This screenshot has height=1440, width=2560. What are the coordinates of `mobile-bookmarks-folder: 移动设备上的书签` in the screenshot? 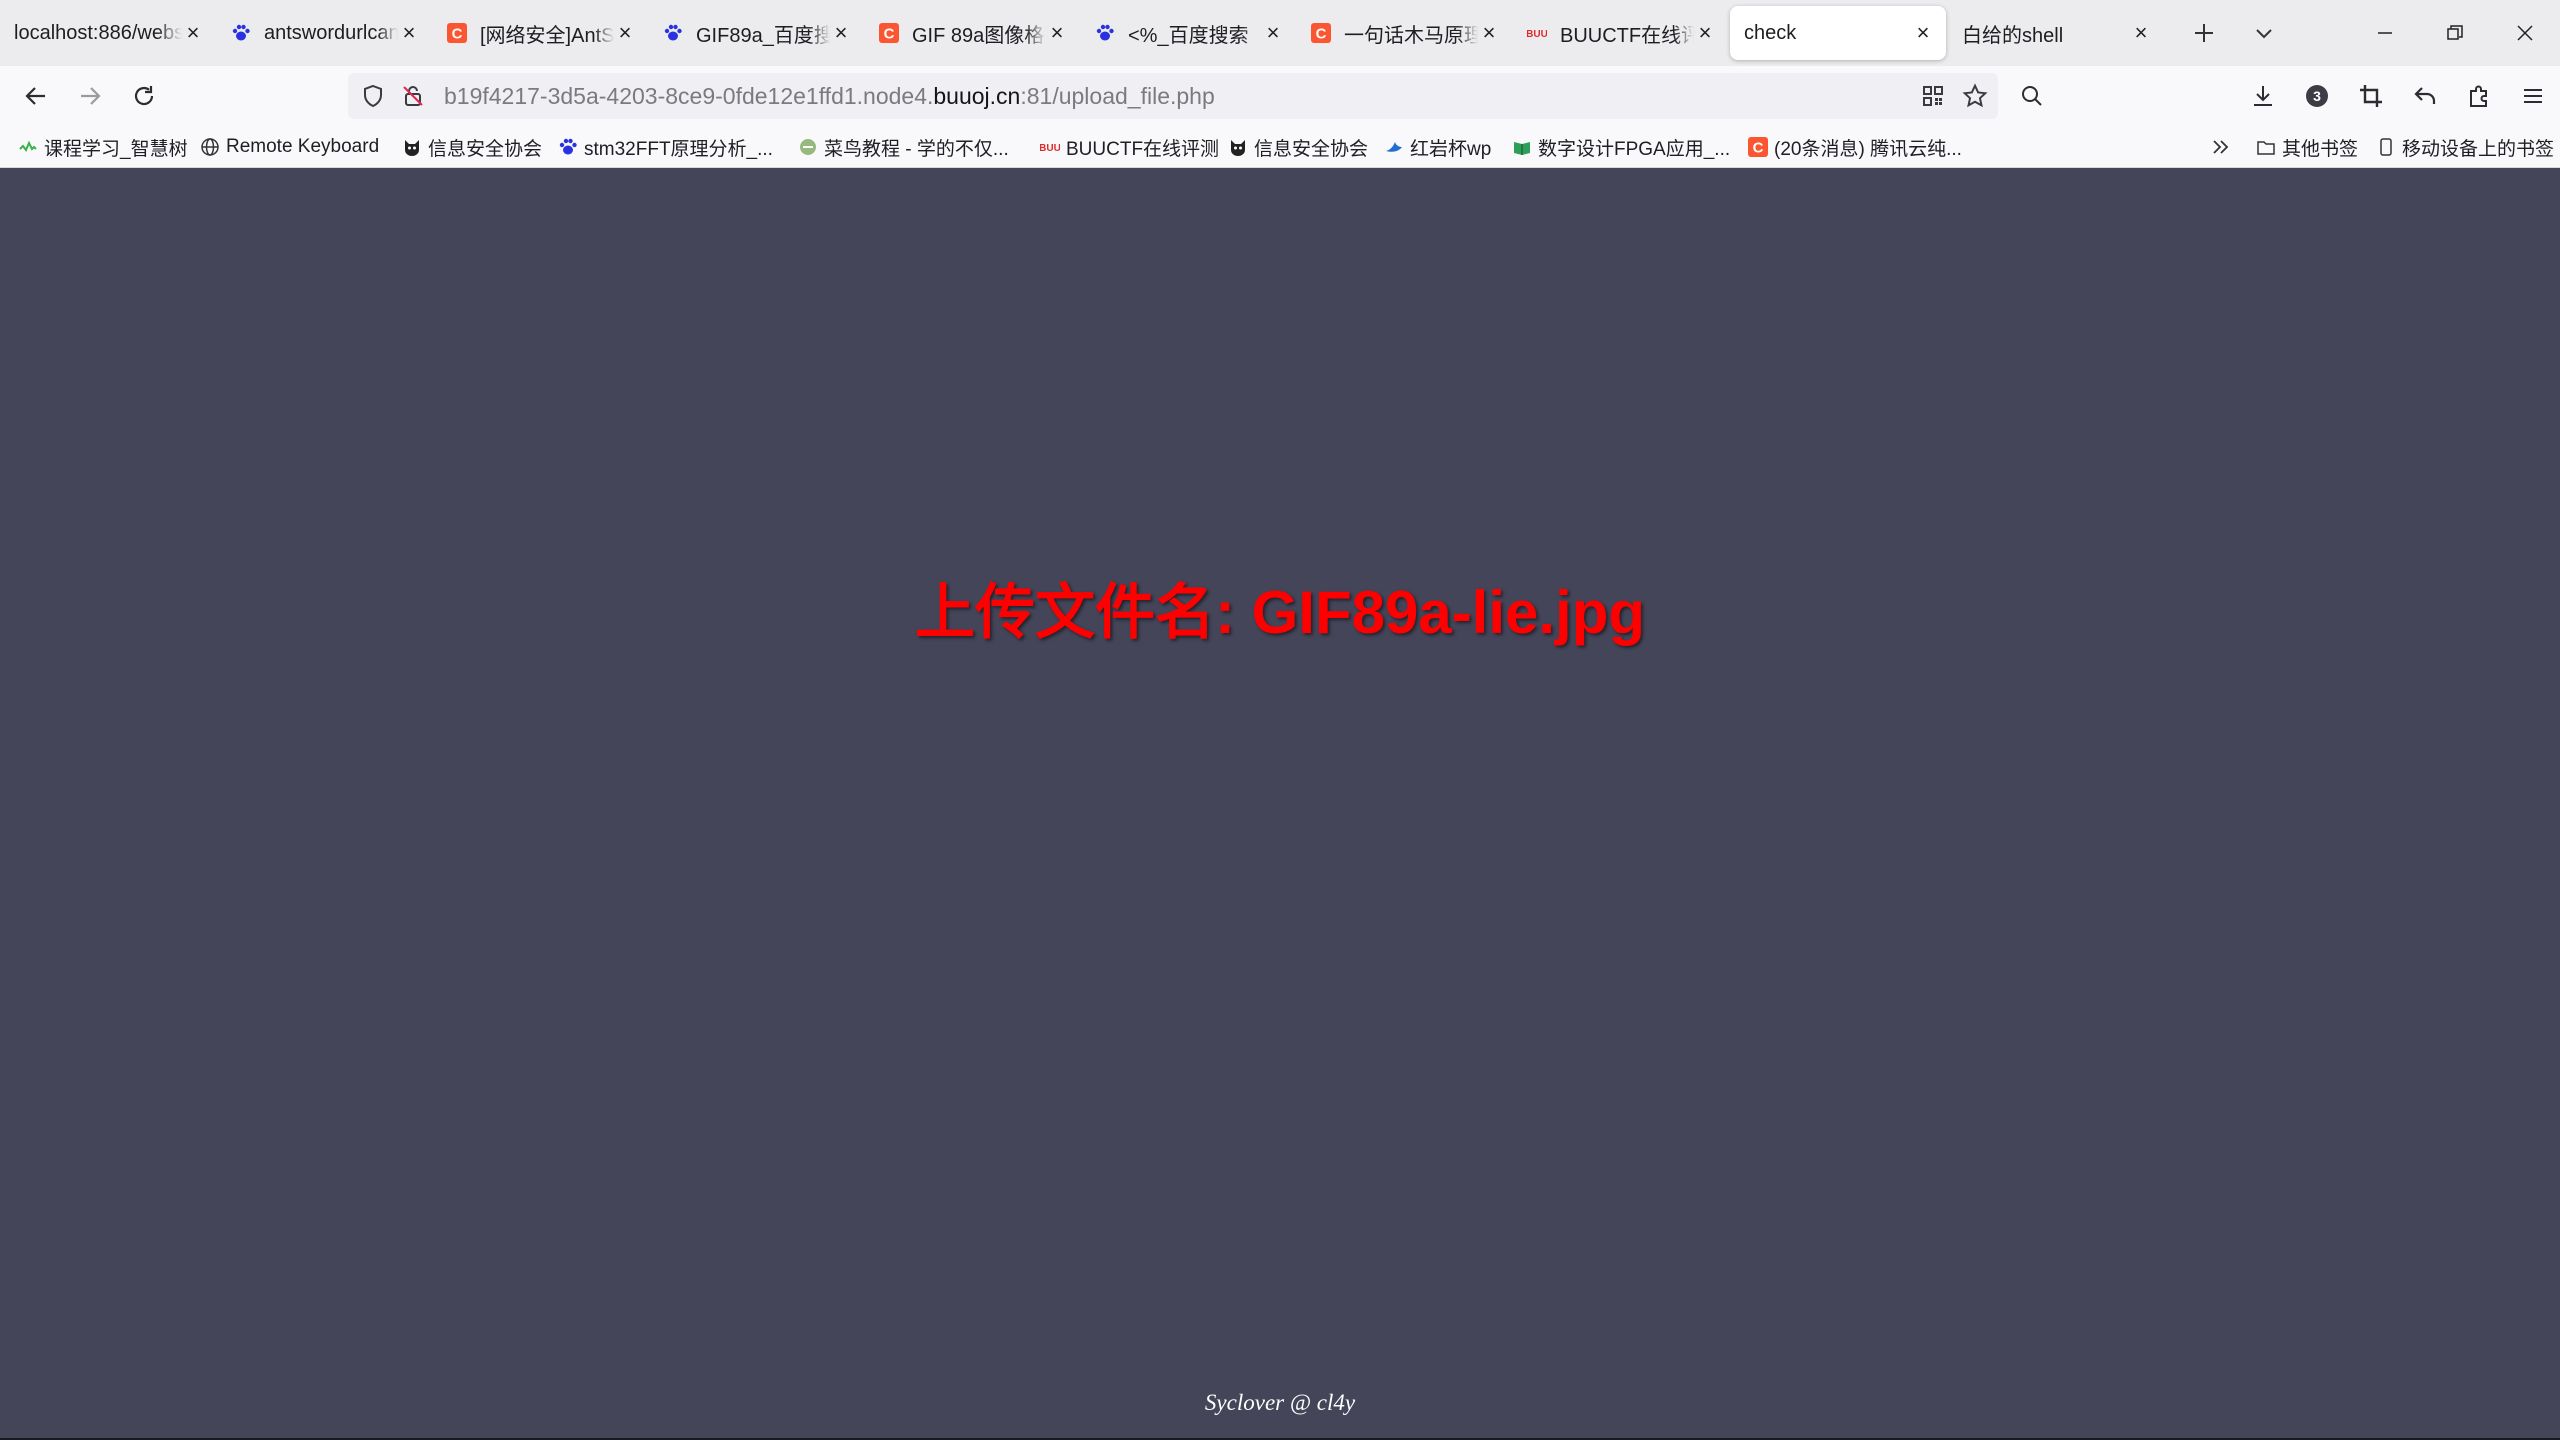 It's located at (2465, 147).